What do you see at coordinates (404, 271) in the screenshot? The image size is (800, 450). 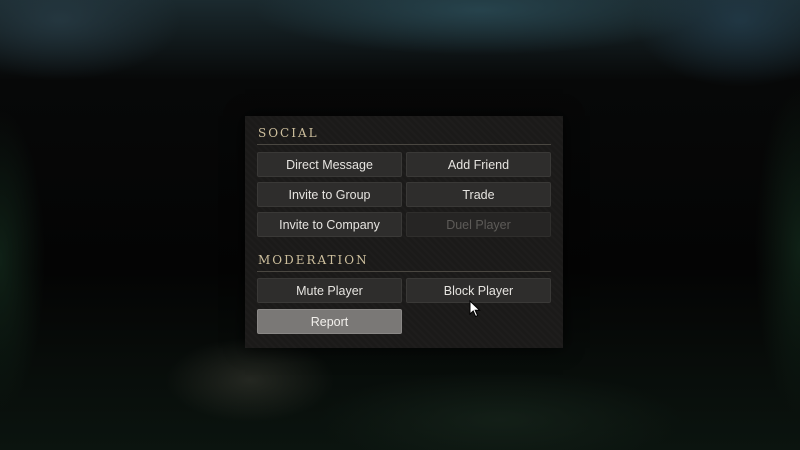 I see `moderation-divider` at bounding box center [404, 271].